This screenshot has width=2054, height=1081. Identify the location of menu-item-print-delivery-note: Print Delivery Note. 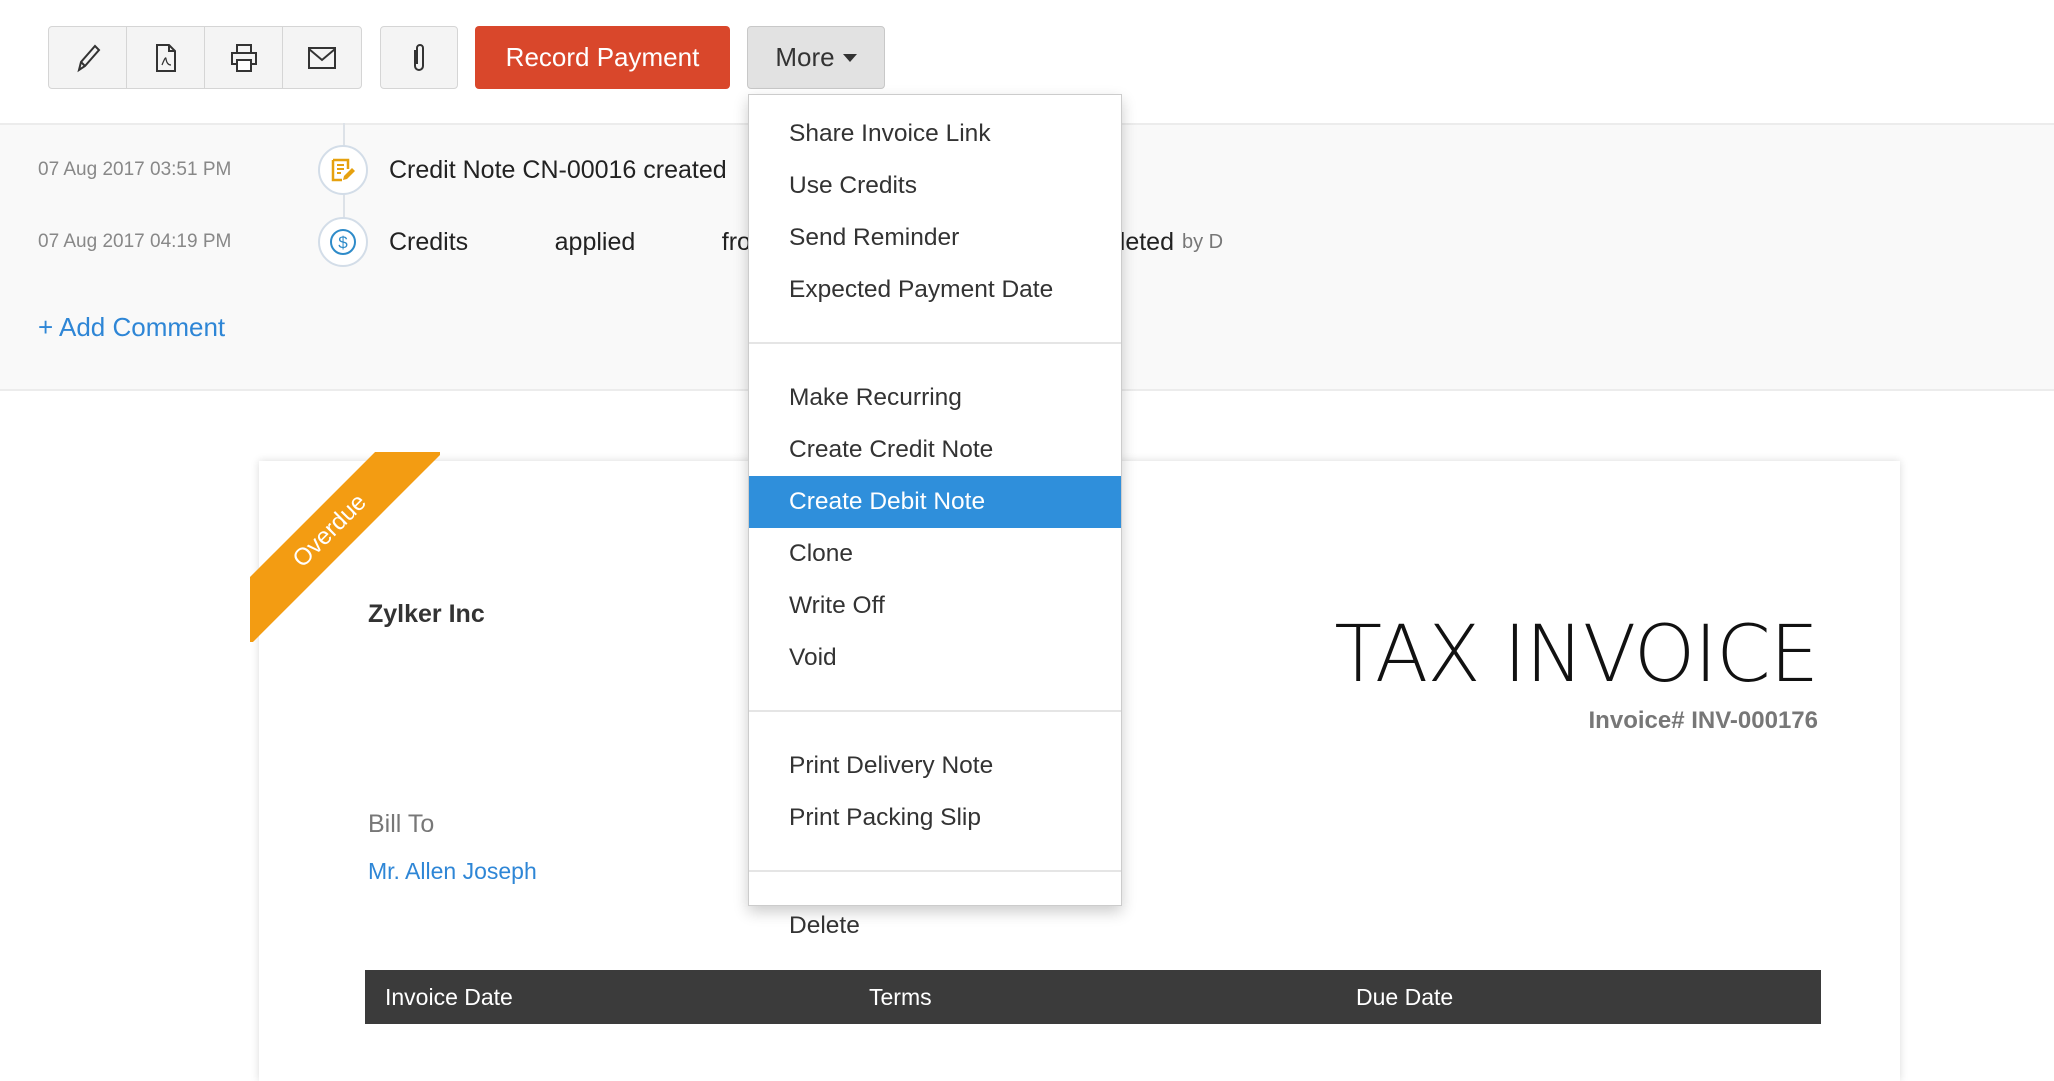
(935, 766).